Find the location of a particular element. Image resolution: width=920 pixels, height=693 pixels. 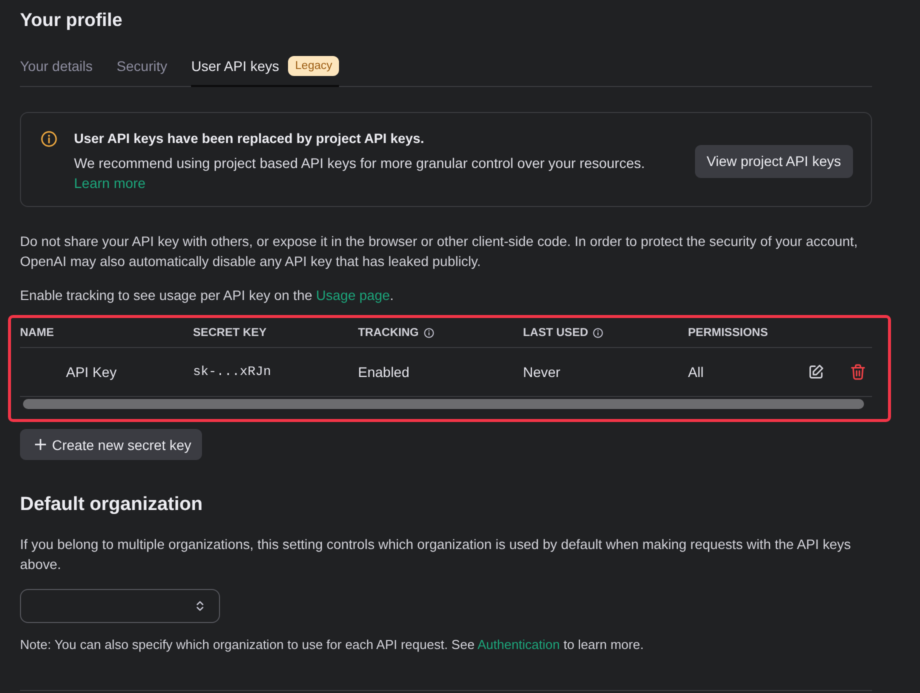

column-header: LAST USED is located at coordinates (555, 333).